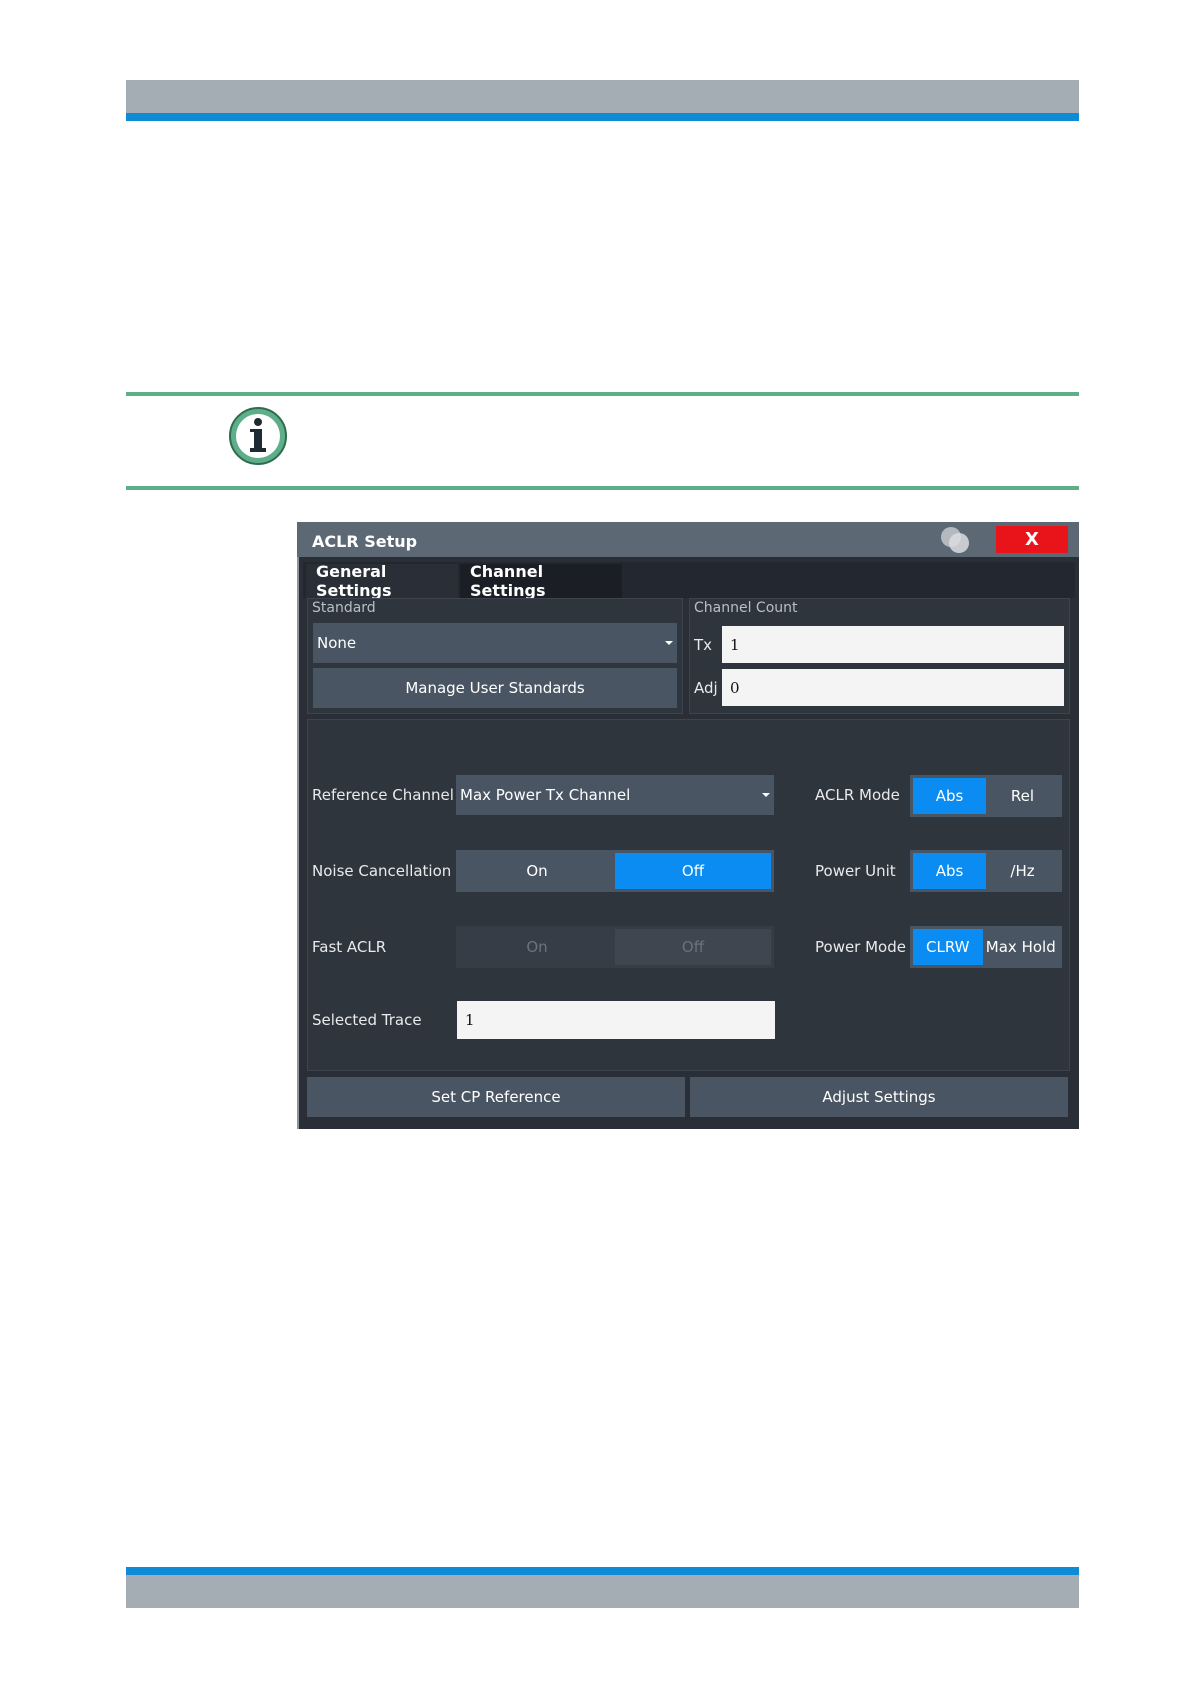 The width and height of the screenshot is (1191, 1684). Describe the element at coordinates (948, 947) in the screenshot. I see `power-mode-clrw: CLRW` at that location.